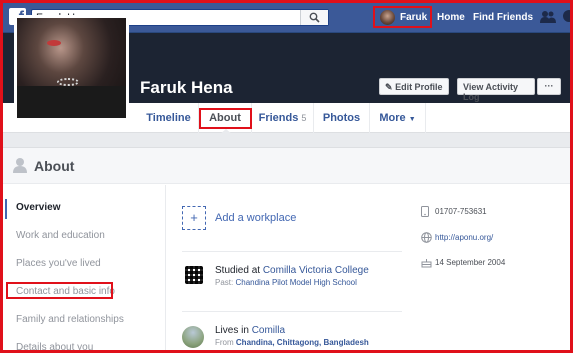 The height and width of the screenshot is (353, 573). What do you see at coordinates (464, 237) in the screenshot?
I see `website-link: http://aponu.org/` at bounding box center [464, 237].